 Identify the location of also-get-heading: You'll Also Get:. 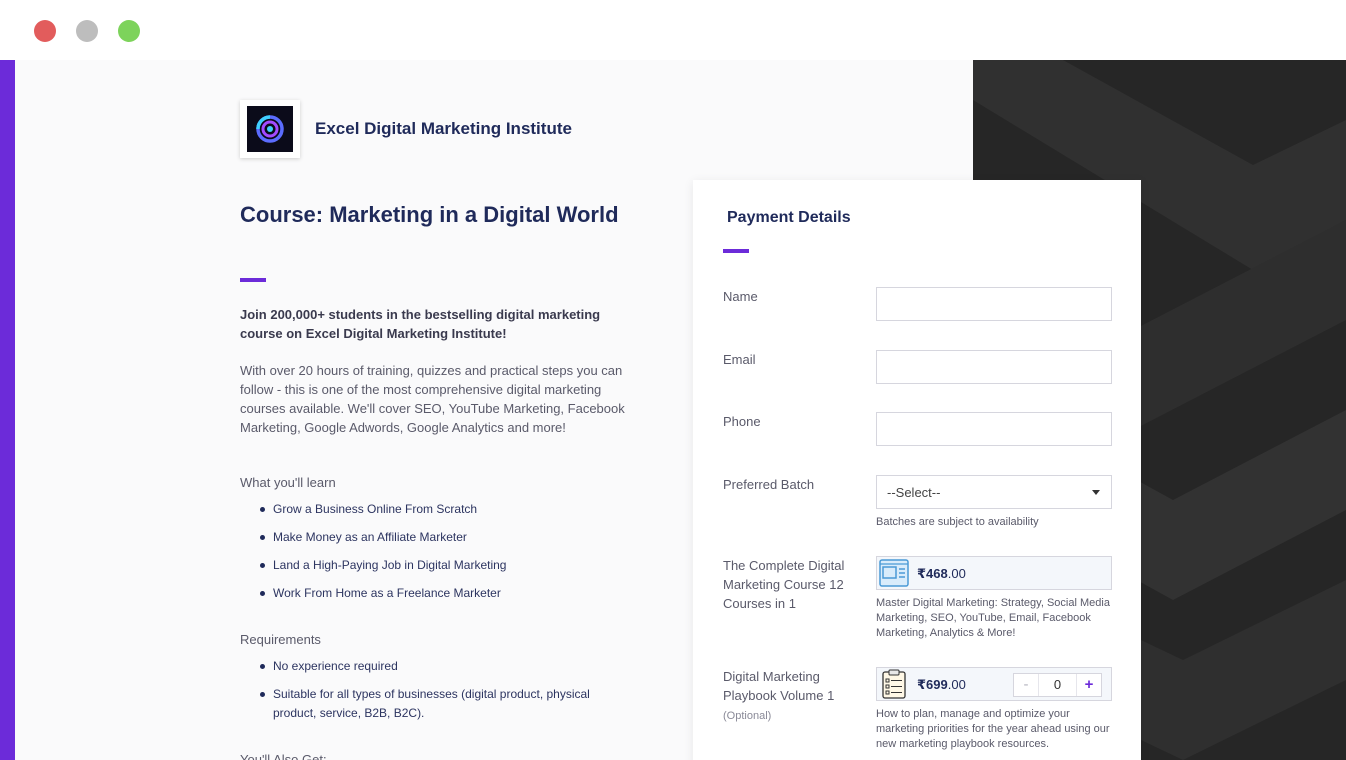
(283, 756).